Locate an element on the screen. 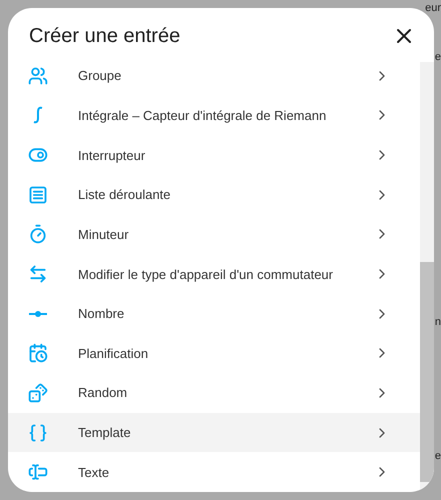  dice-icon is located at coordinates (38, 392).